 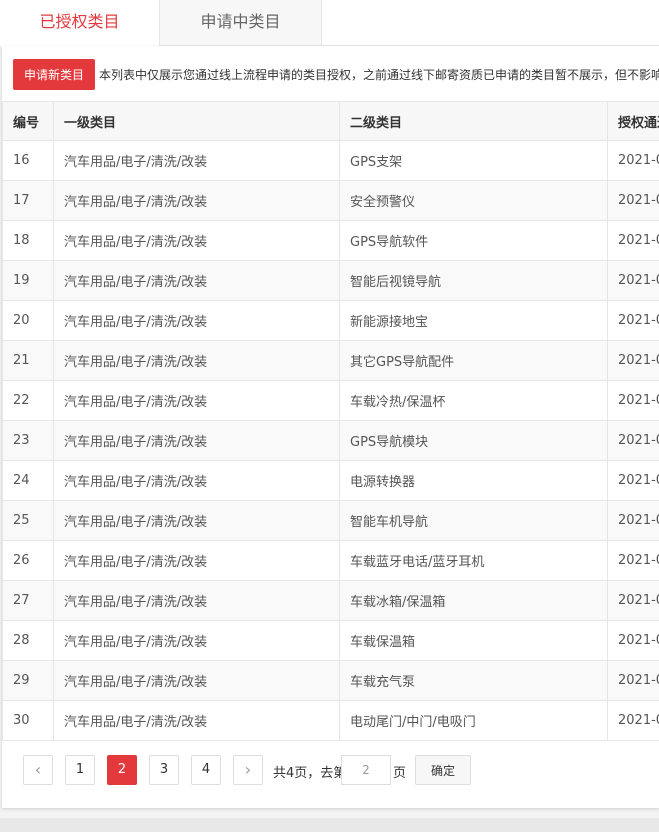 I want to click on chevron-right-icon: ›, so click(x=248, y=769).